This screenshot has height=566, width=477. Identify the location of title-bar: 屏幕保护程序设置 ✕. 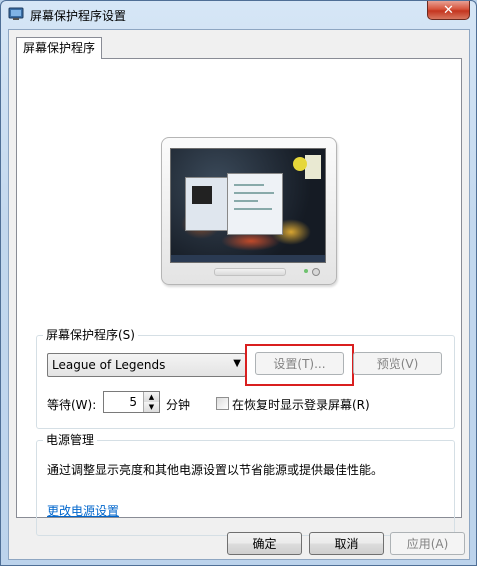
(238, 15).